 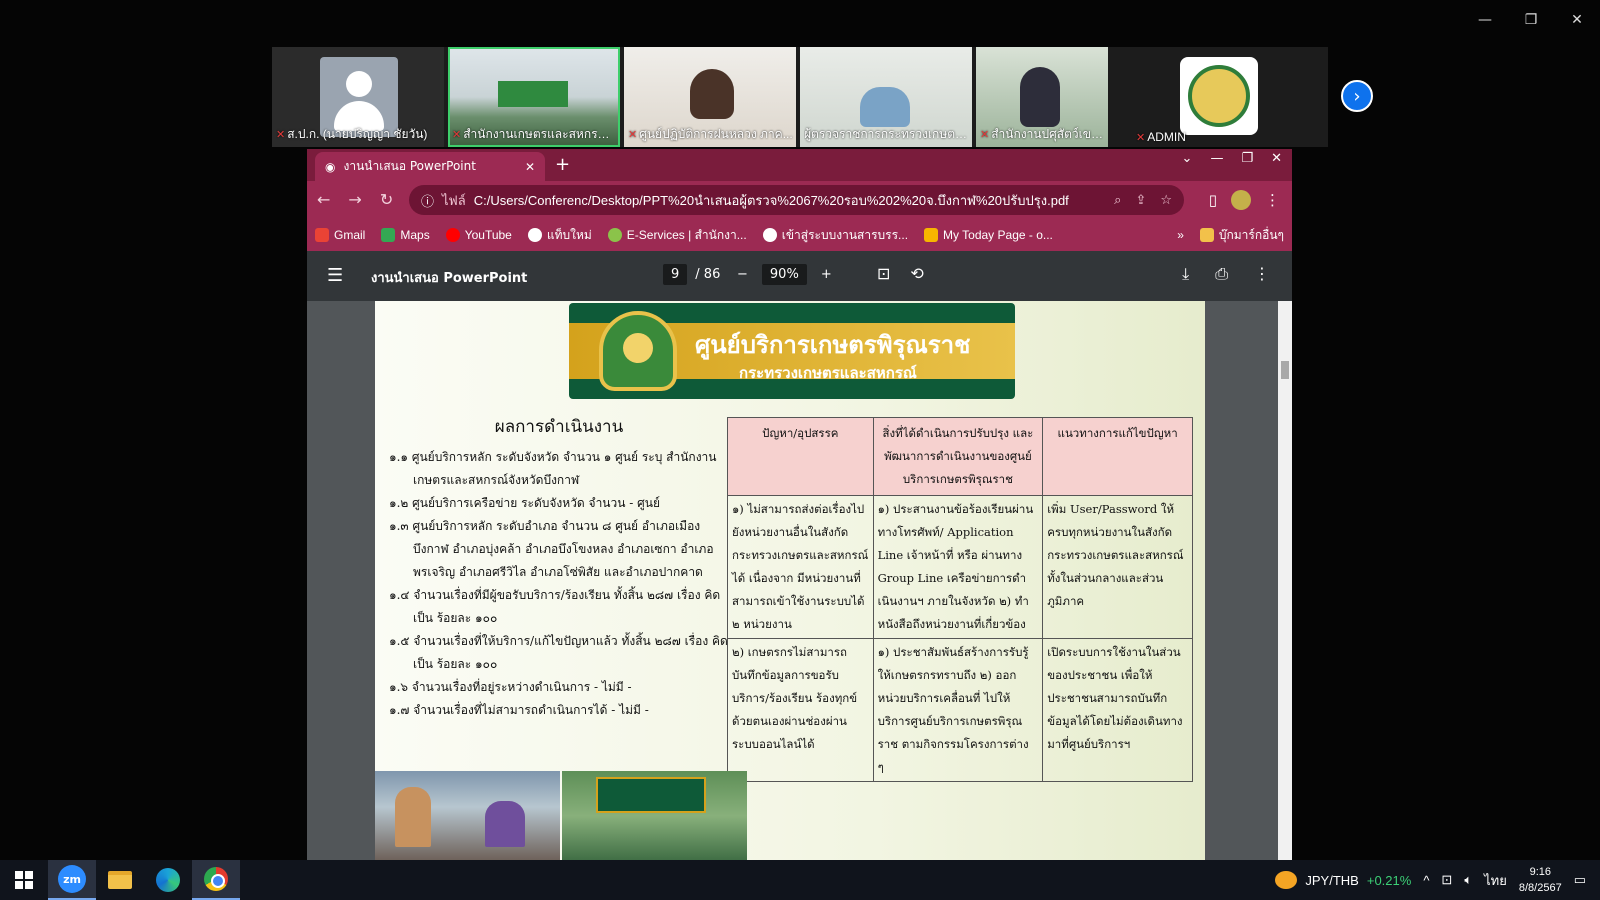 I want to click on bookmark-gmail: Gmail, so click(x=340, y=235).